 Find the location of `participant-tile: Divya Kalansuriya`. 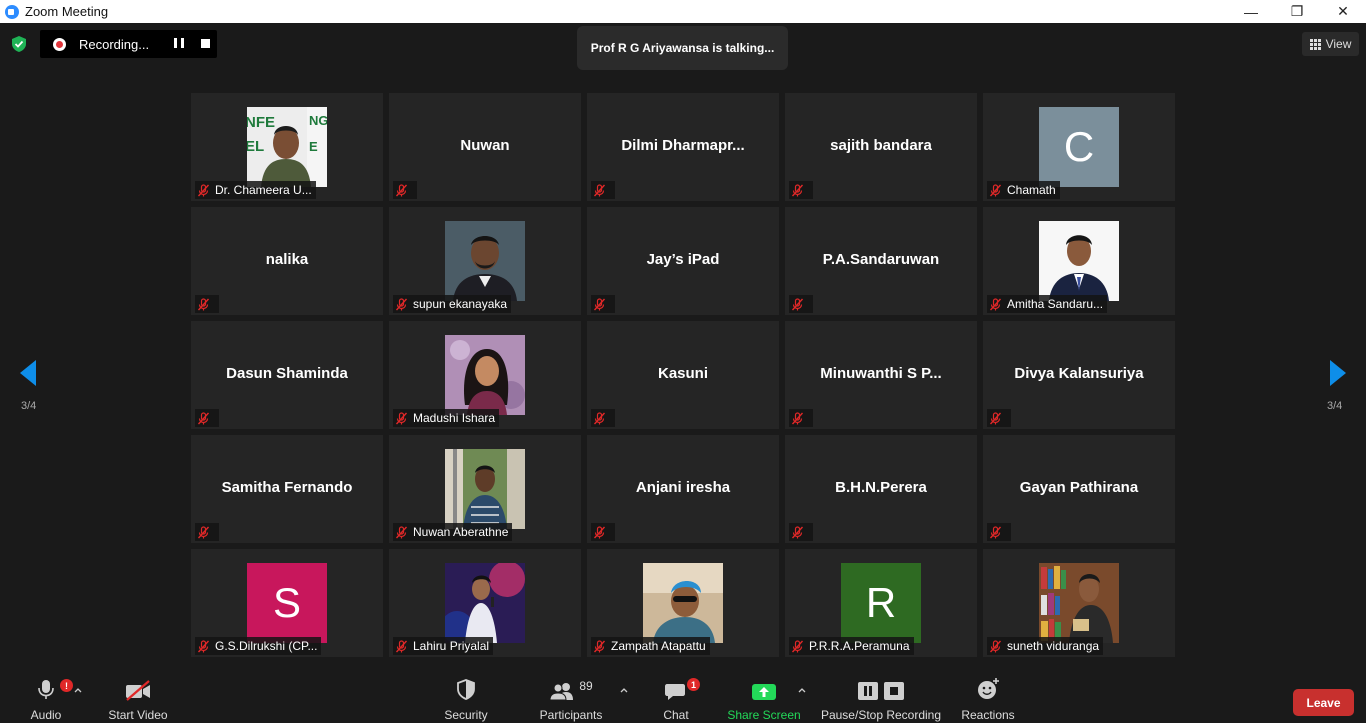

participant-tile: Divya Kalansuriya is located at coordinates (1079, 375).